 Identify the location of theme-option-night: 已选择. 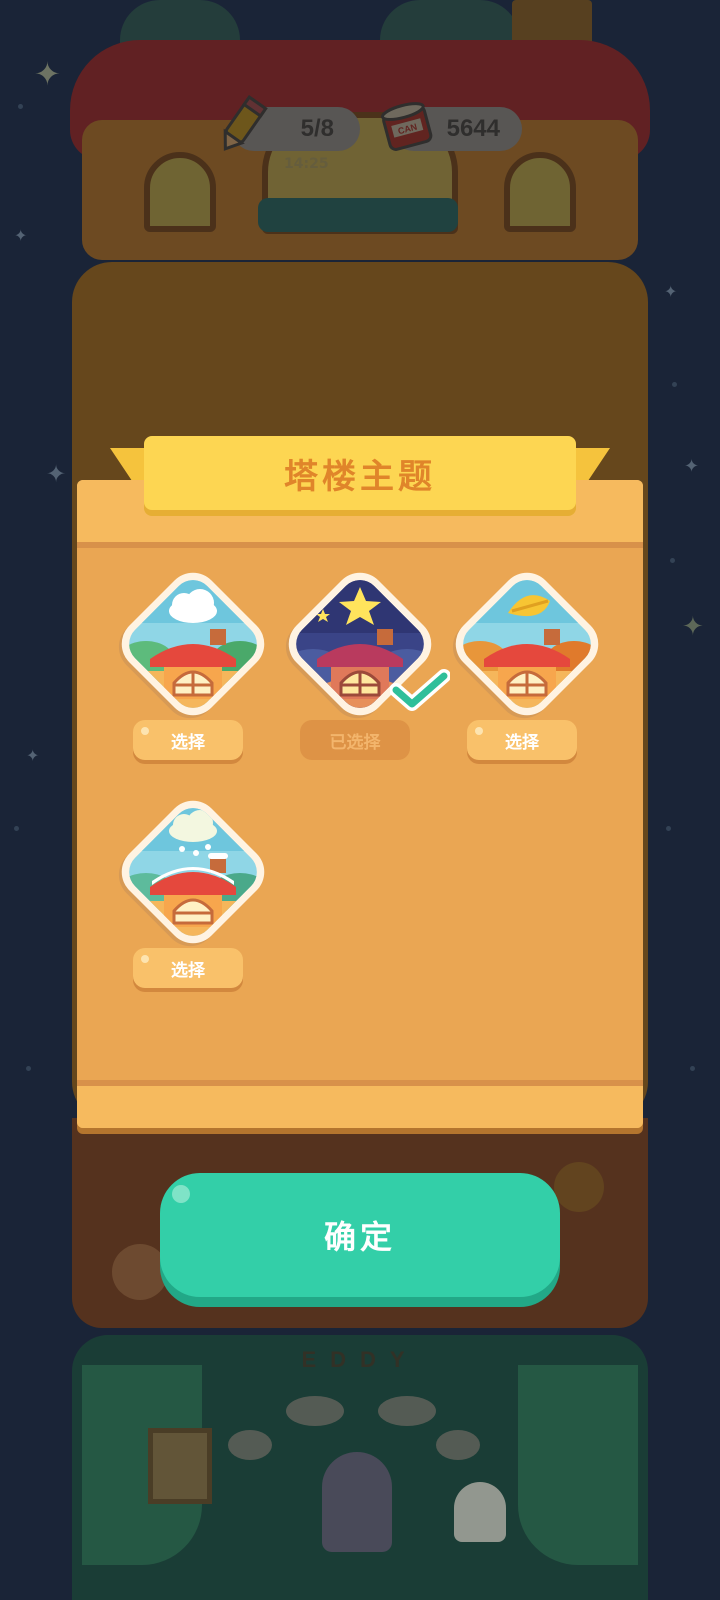
(363, 664).